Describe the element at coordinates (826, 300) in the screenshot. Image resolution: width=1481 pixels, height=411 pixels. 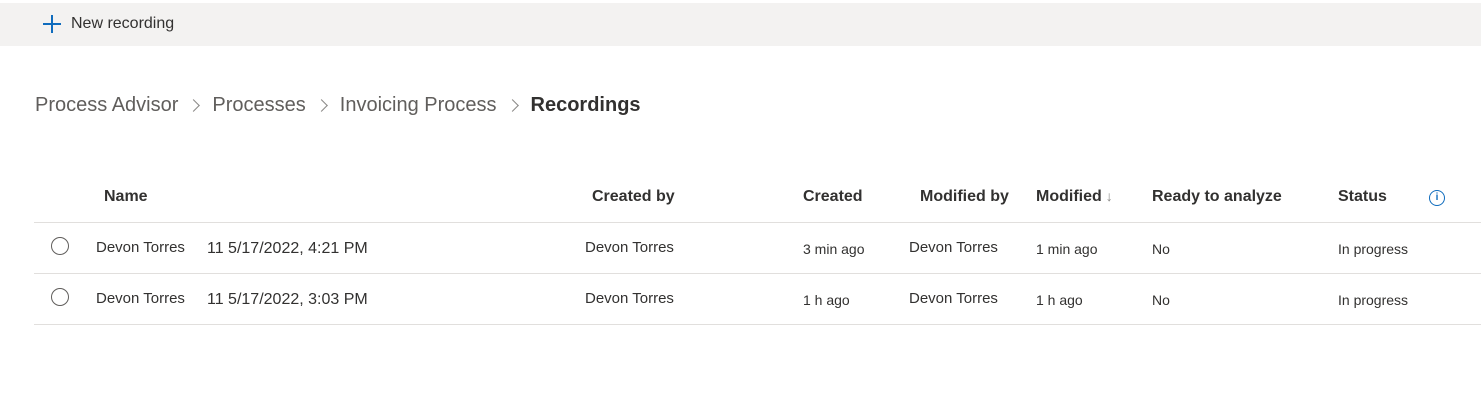
I see `created-value: 1 h ago` at that location.